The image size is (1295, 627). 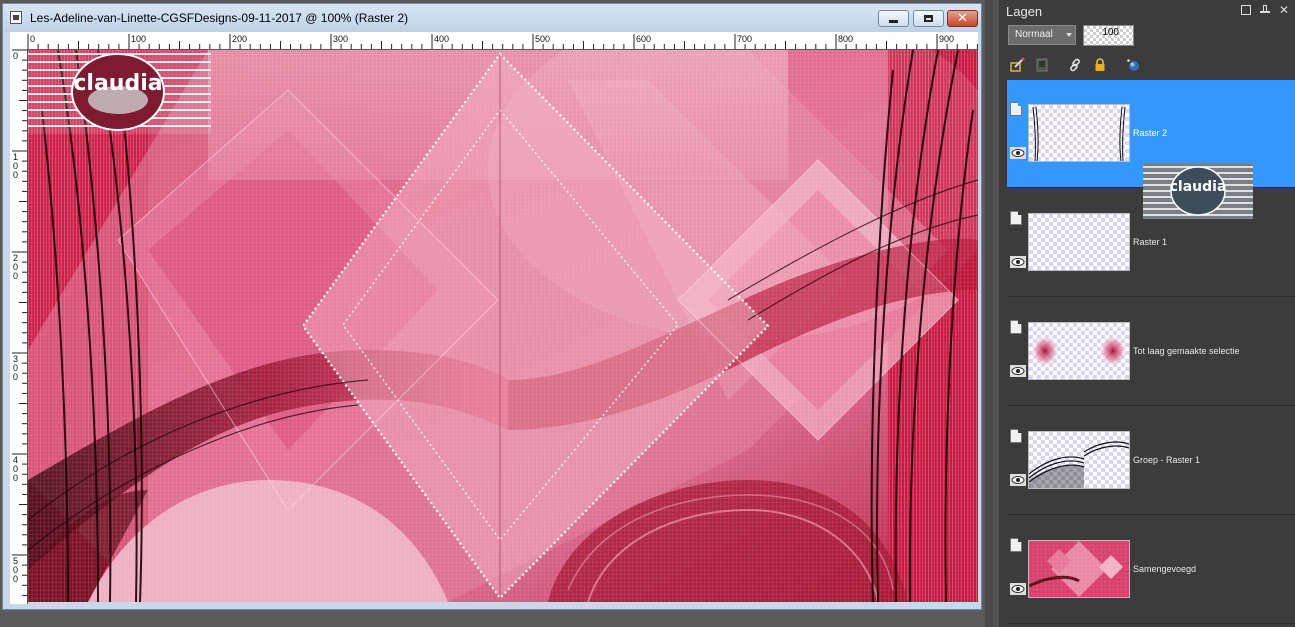 What do you see at coordinates (16, 17) in the screenshot?
I see `document-icon` at bounding box center [16, 17].